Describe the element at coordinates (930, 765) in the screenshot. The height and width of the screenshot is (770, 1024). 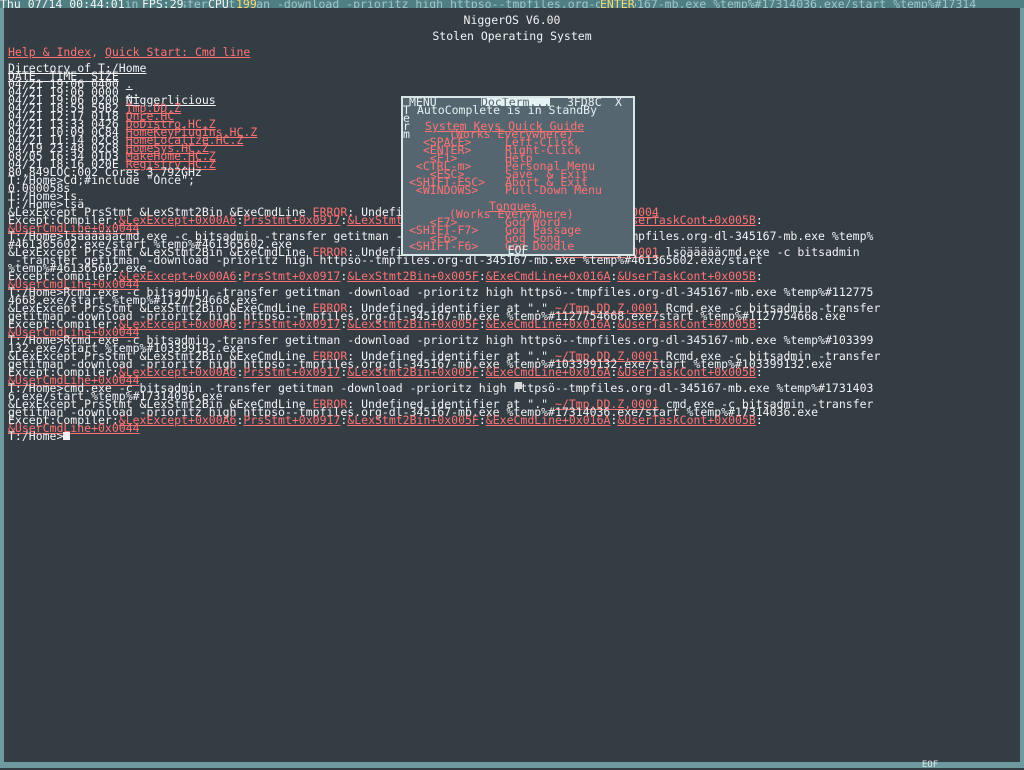
I see `bottom-eof-label: EOF` at that location.